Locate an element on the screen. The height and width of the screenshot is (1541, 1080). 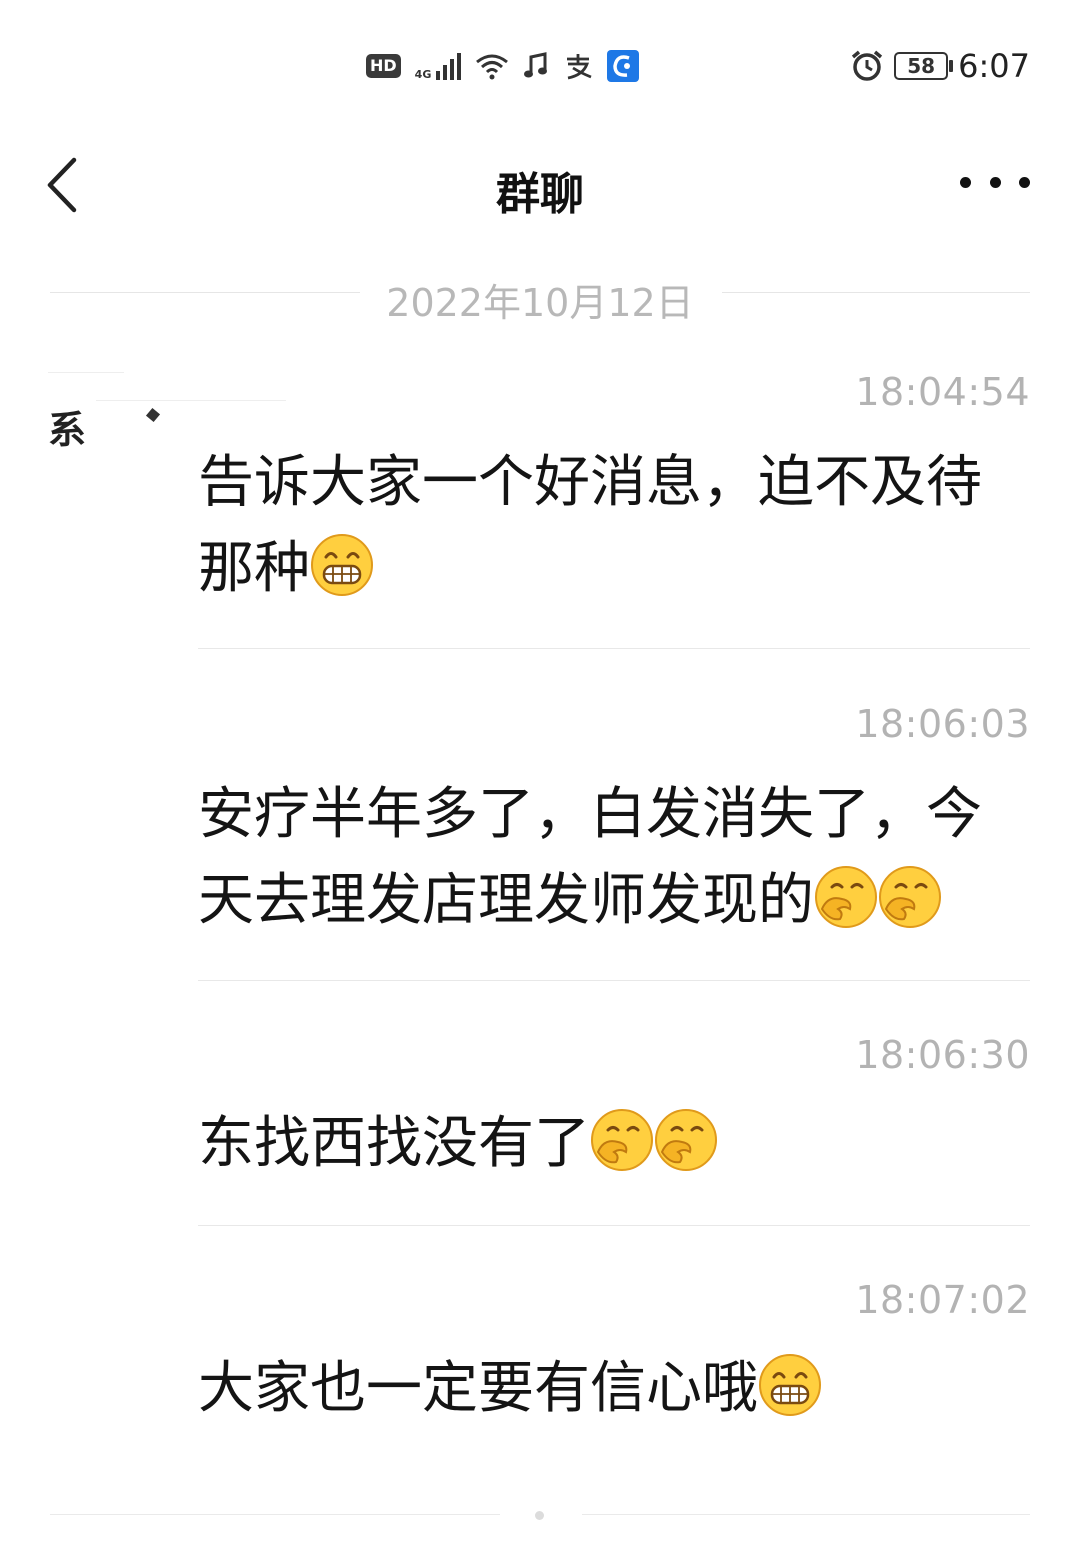
more-button is located at coordinates (995, 182).